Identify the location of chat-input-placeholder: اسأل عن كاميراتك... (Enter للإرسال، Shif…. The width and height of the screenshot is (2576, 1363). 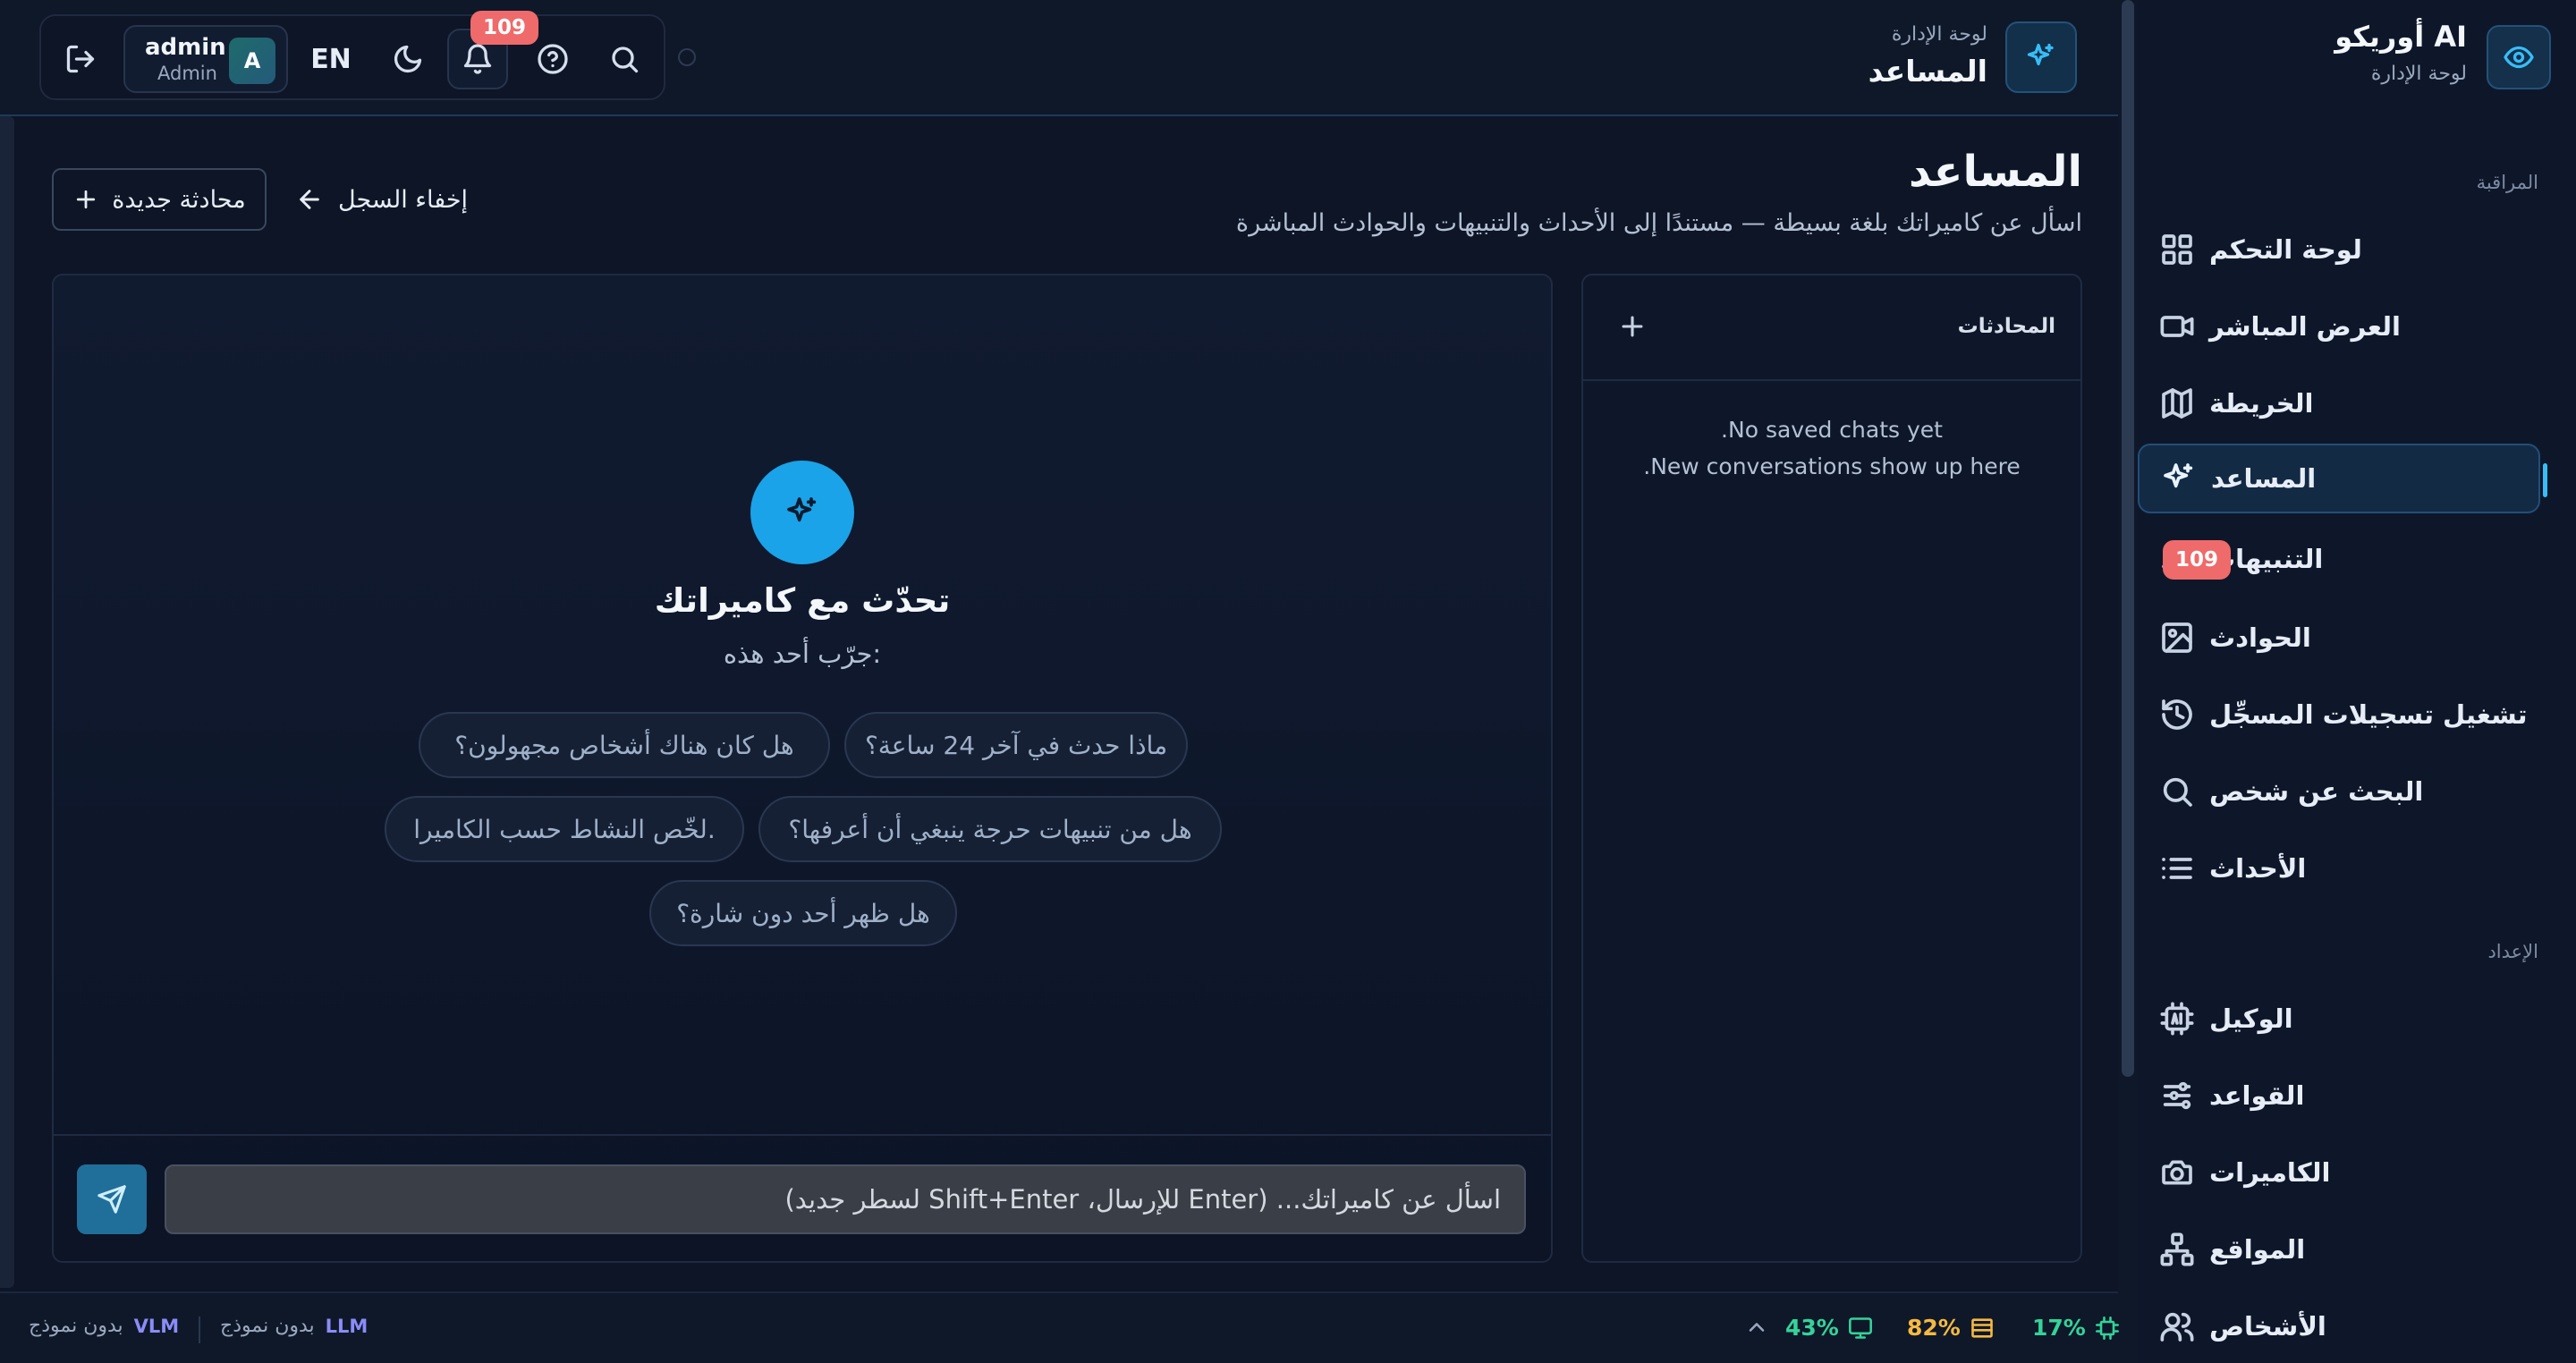
(1142, 1199).